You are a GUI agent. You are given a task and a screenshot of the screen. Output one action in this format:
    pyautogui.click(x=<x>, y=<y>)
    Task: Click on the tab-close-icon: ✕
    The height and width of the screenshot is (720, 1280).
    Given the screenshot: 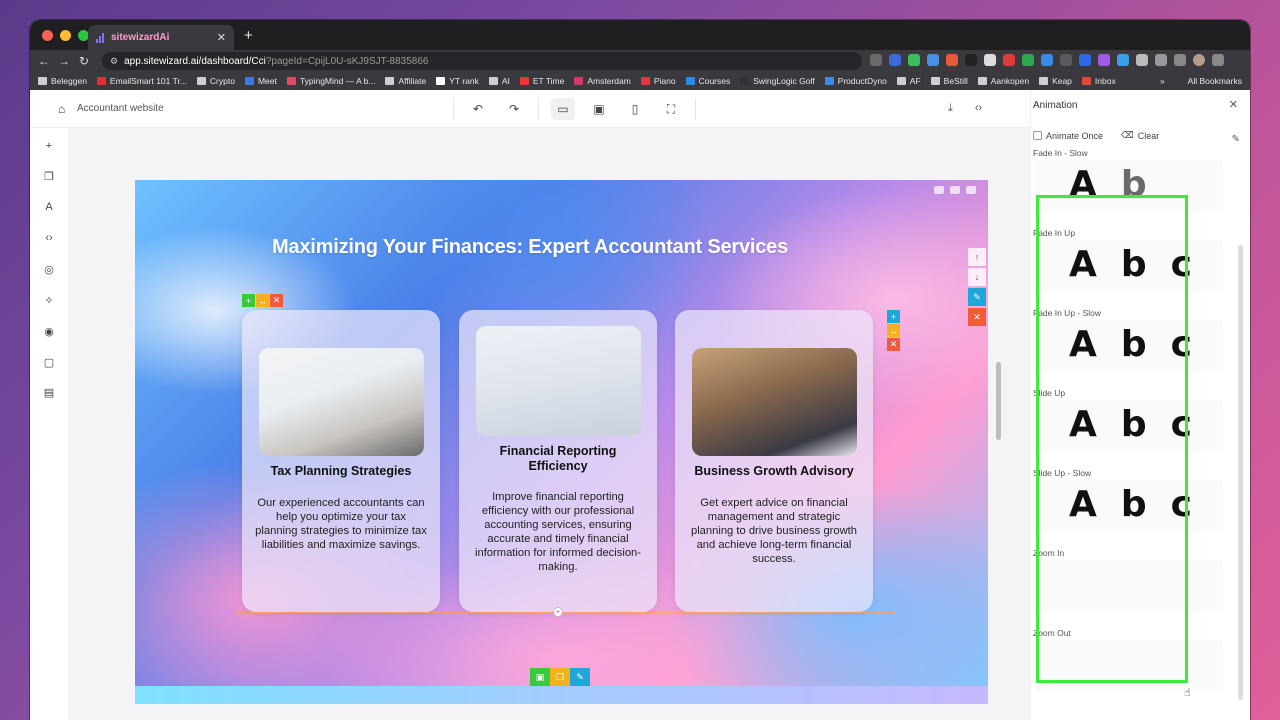 What is the action you would take?
    pyautogui.click(x=221, y=37)
    